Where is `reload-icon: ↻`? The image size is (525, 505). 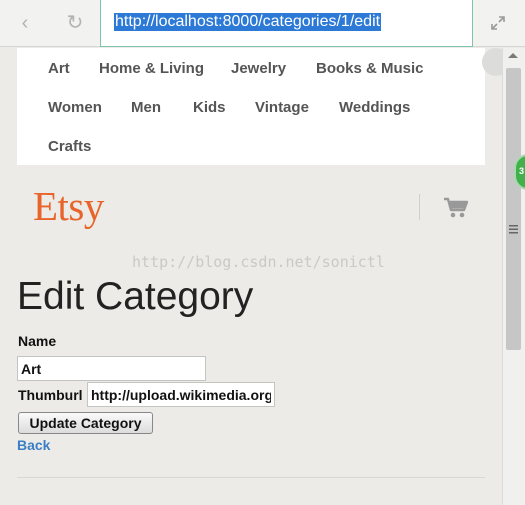 reload-icon: ↻ is located at coordinates (75, 23).